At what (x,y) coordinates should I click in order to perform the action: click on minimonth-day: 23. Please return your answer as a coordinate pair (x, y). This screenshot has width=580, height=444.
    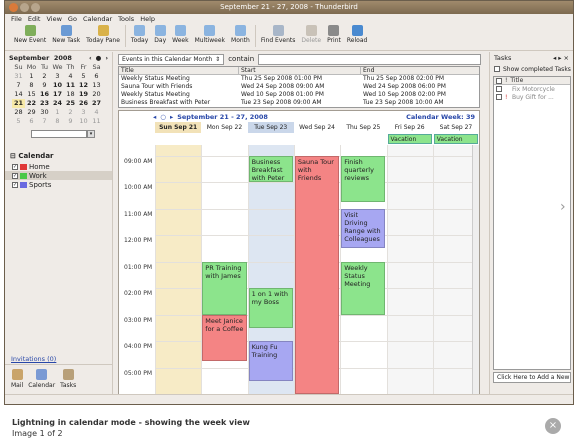
    Looking at the image, I should click on (44, 103).